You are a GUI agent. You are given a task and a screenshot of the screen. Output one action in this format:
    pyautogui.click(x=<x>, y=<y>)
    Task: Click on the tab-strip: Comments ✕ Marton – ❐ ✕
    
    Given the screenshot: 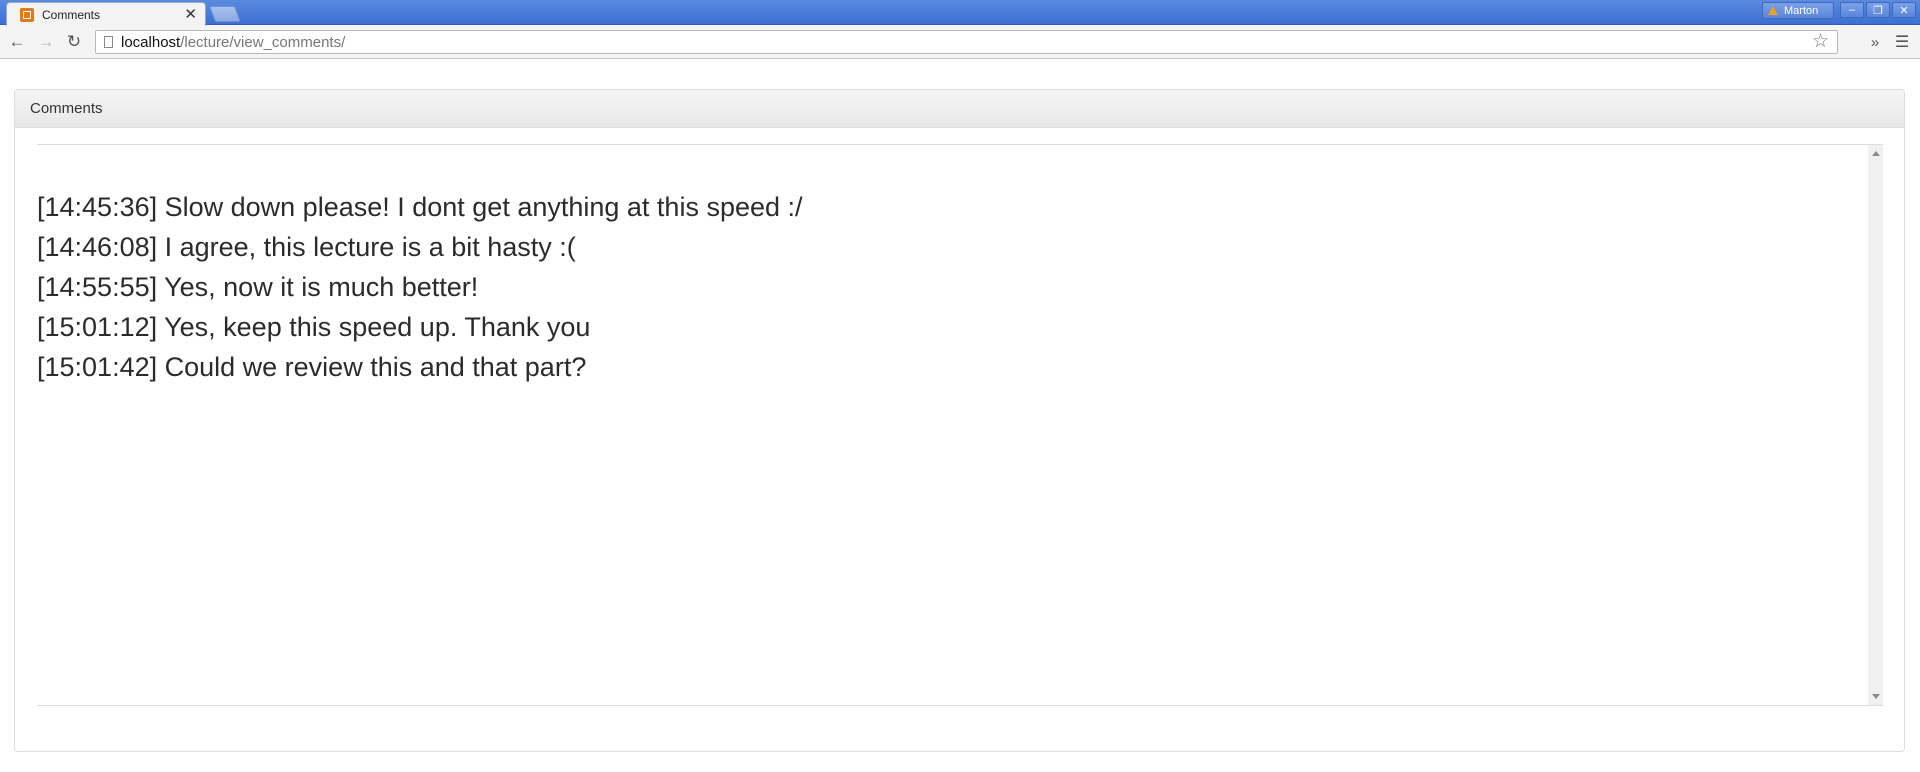 What is the action you would take?
    pyautogui.click(x=960, y=13)
    